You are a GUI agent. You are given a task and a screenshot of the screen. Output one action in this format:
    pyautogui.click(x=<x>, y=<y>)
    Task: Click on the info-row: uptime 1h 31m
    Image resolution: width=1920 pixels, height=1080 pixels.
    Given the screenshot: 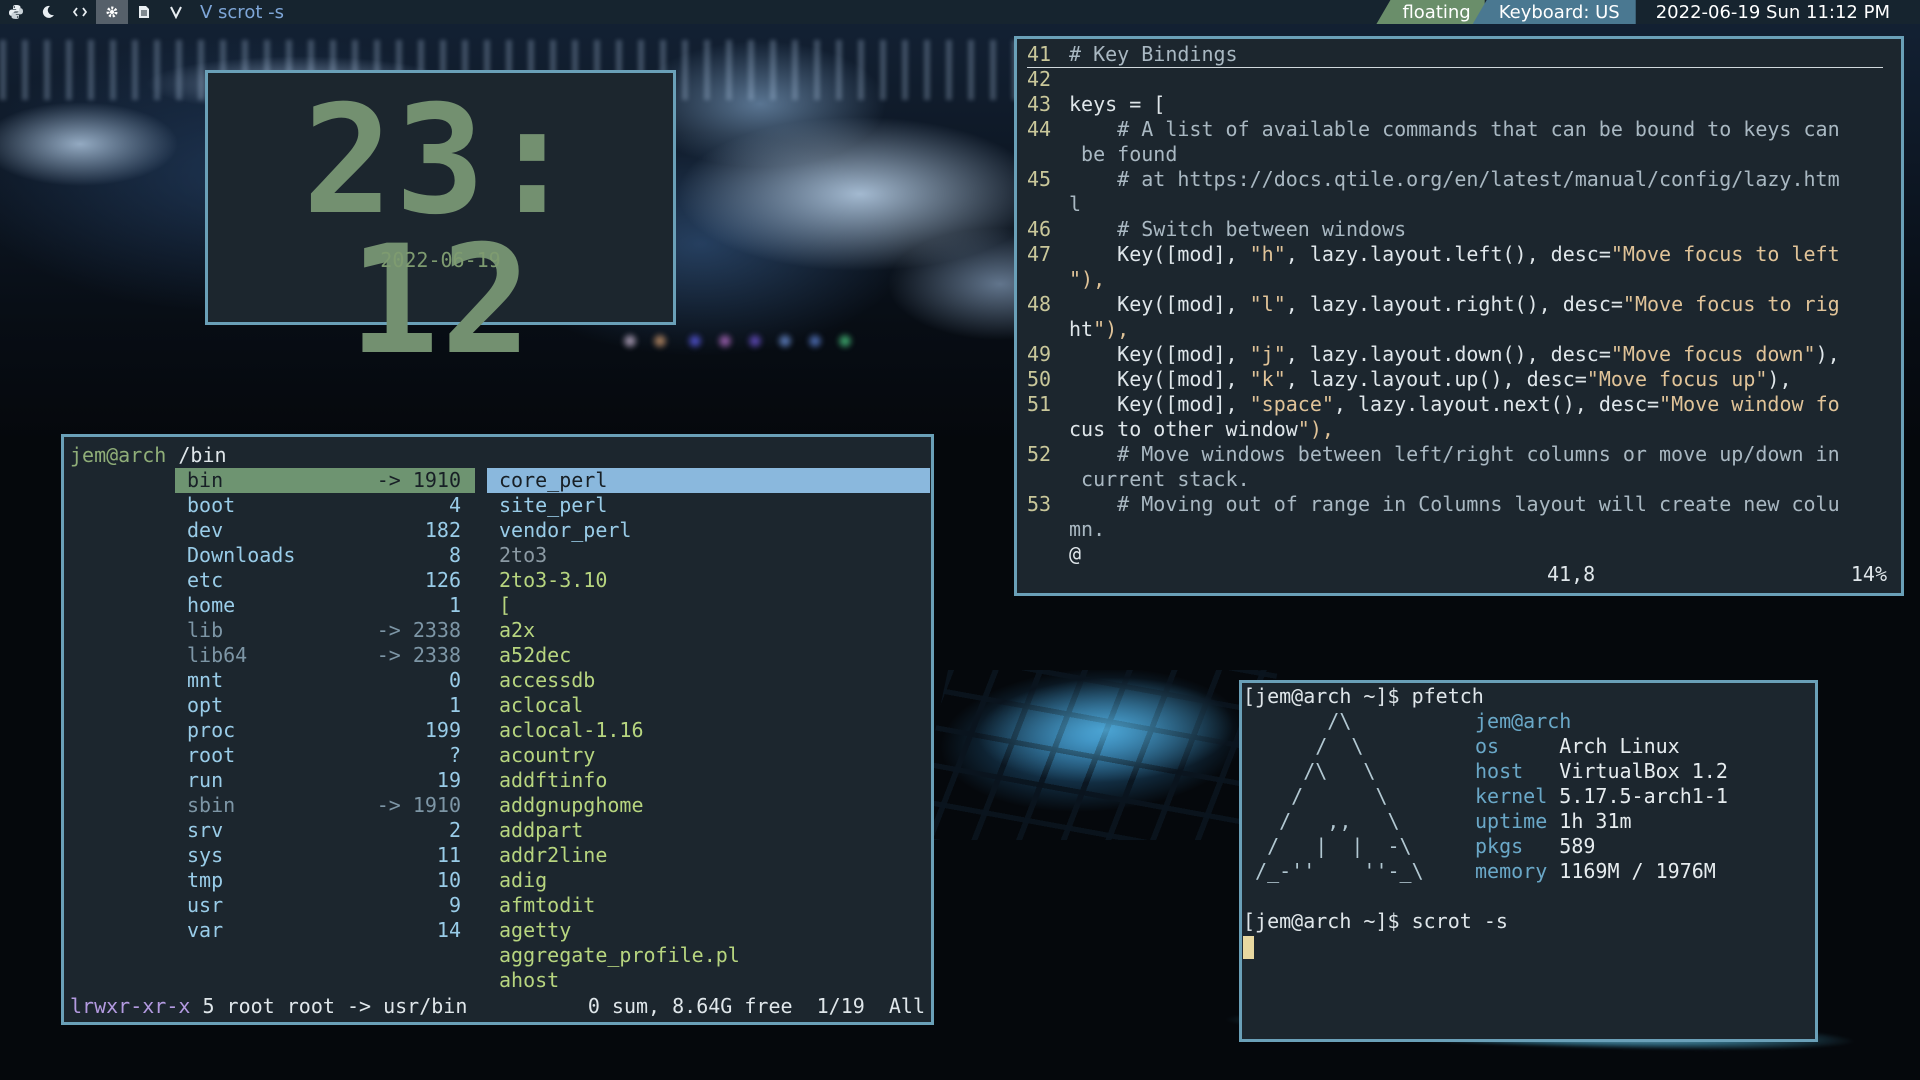 What is the action you would take?
    pyautogui.click(x=1553, y=821)
    